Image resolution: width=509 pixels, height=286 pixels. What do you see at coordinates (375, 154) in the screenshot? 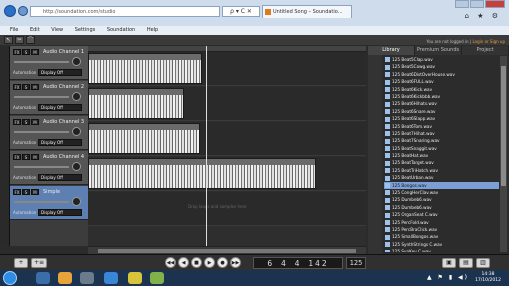
I see `folder-column` at bounding box center [375, 154].